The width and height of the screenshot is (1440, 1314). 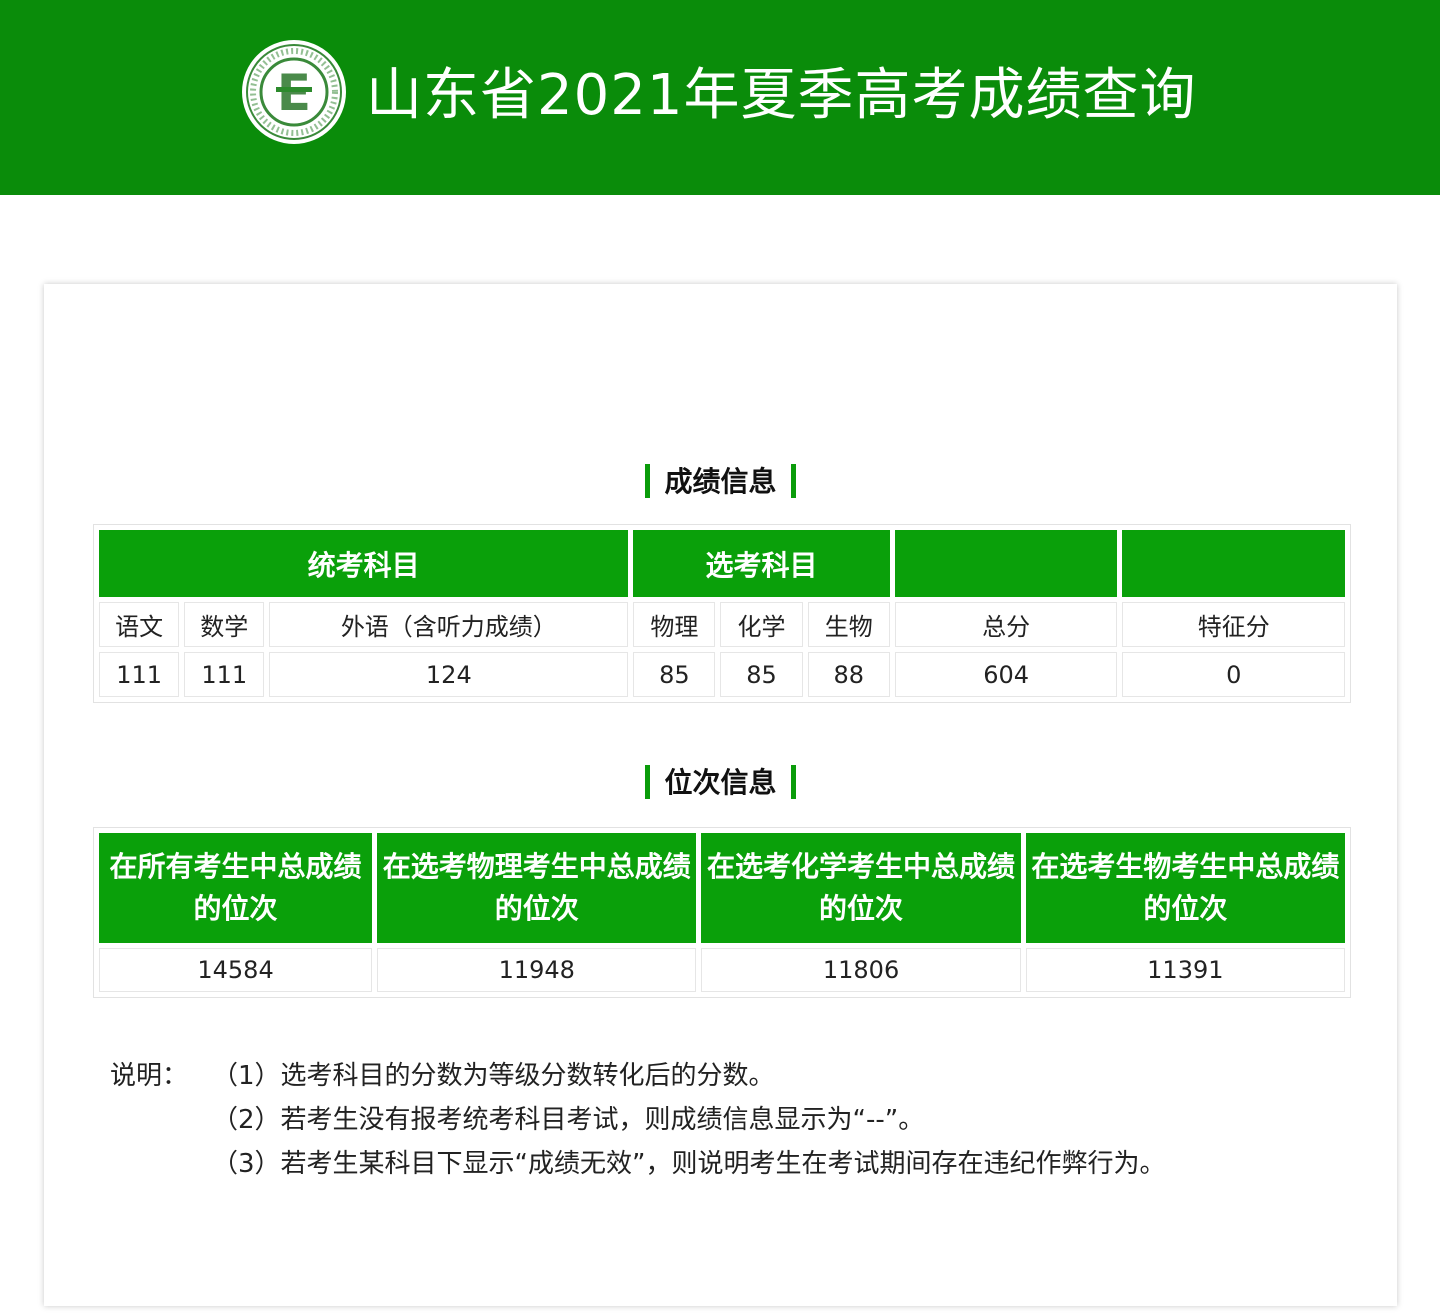 What do you see at coordinates (1006, 674) in the screenshot?
I see `score-total: 604` at bounding box center [1006, 674].